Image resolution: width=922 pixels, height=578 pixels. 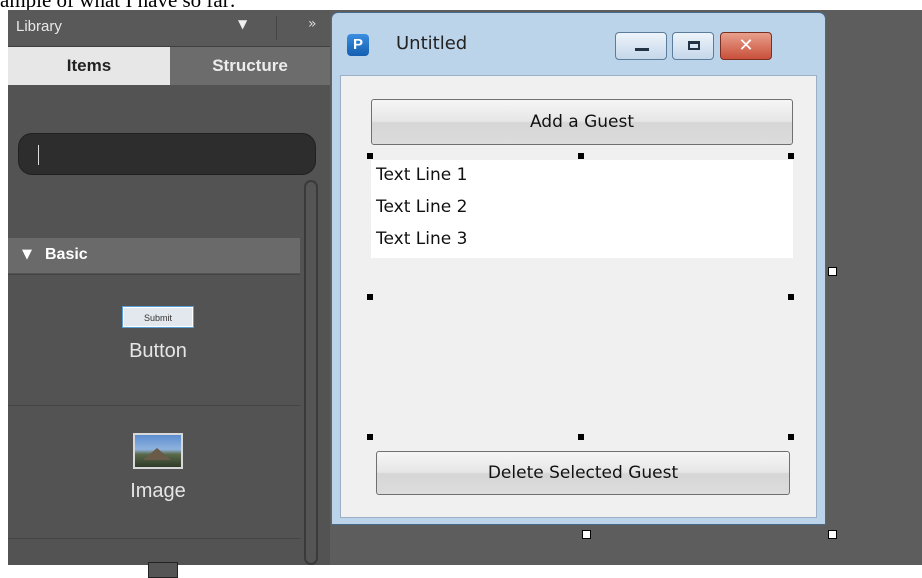 I want to click on app-icon: P, so click(x=358, y=45).